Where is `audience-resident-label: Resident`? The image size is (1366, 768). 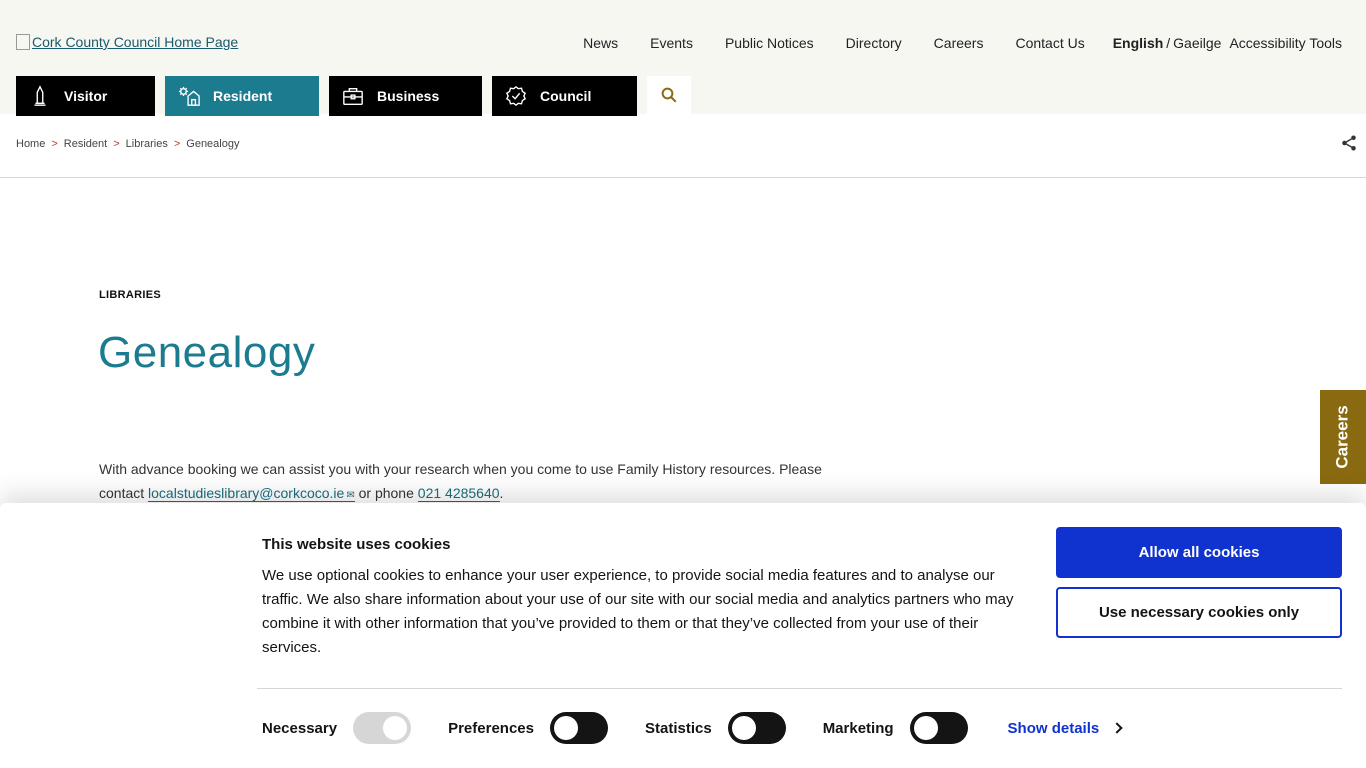 audience-resident-label: Resident is located at coordinates (243, 96).